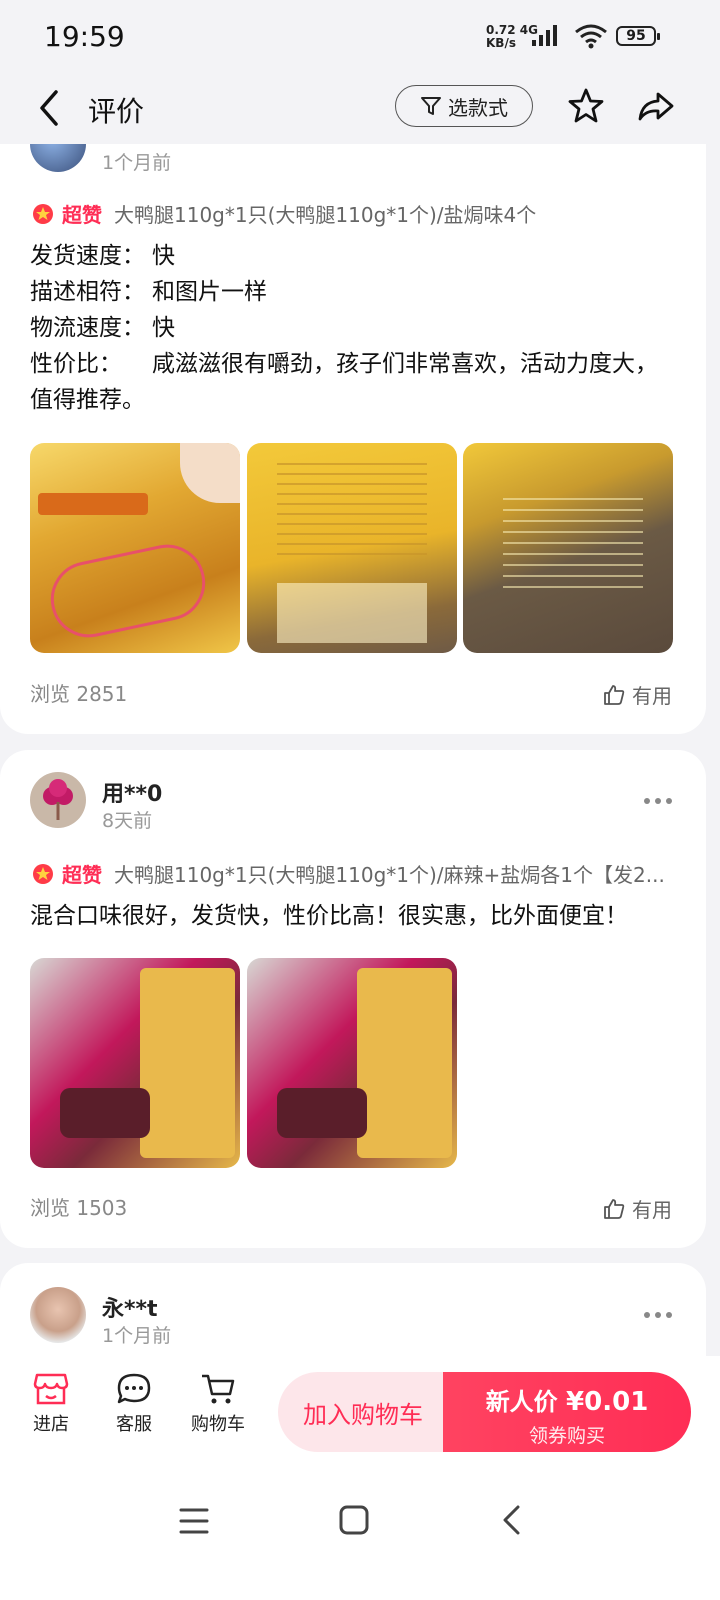 Image resolution: width=720 pixels, height=1600 pixels. What do you see at coordinates (363, 1412) in the screenshot?
I see `add-to-cart-button: 加入购物车` at bounding box center [363, 1412].